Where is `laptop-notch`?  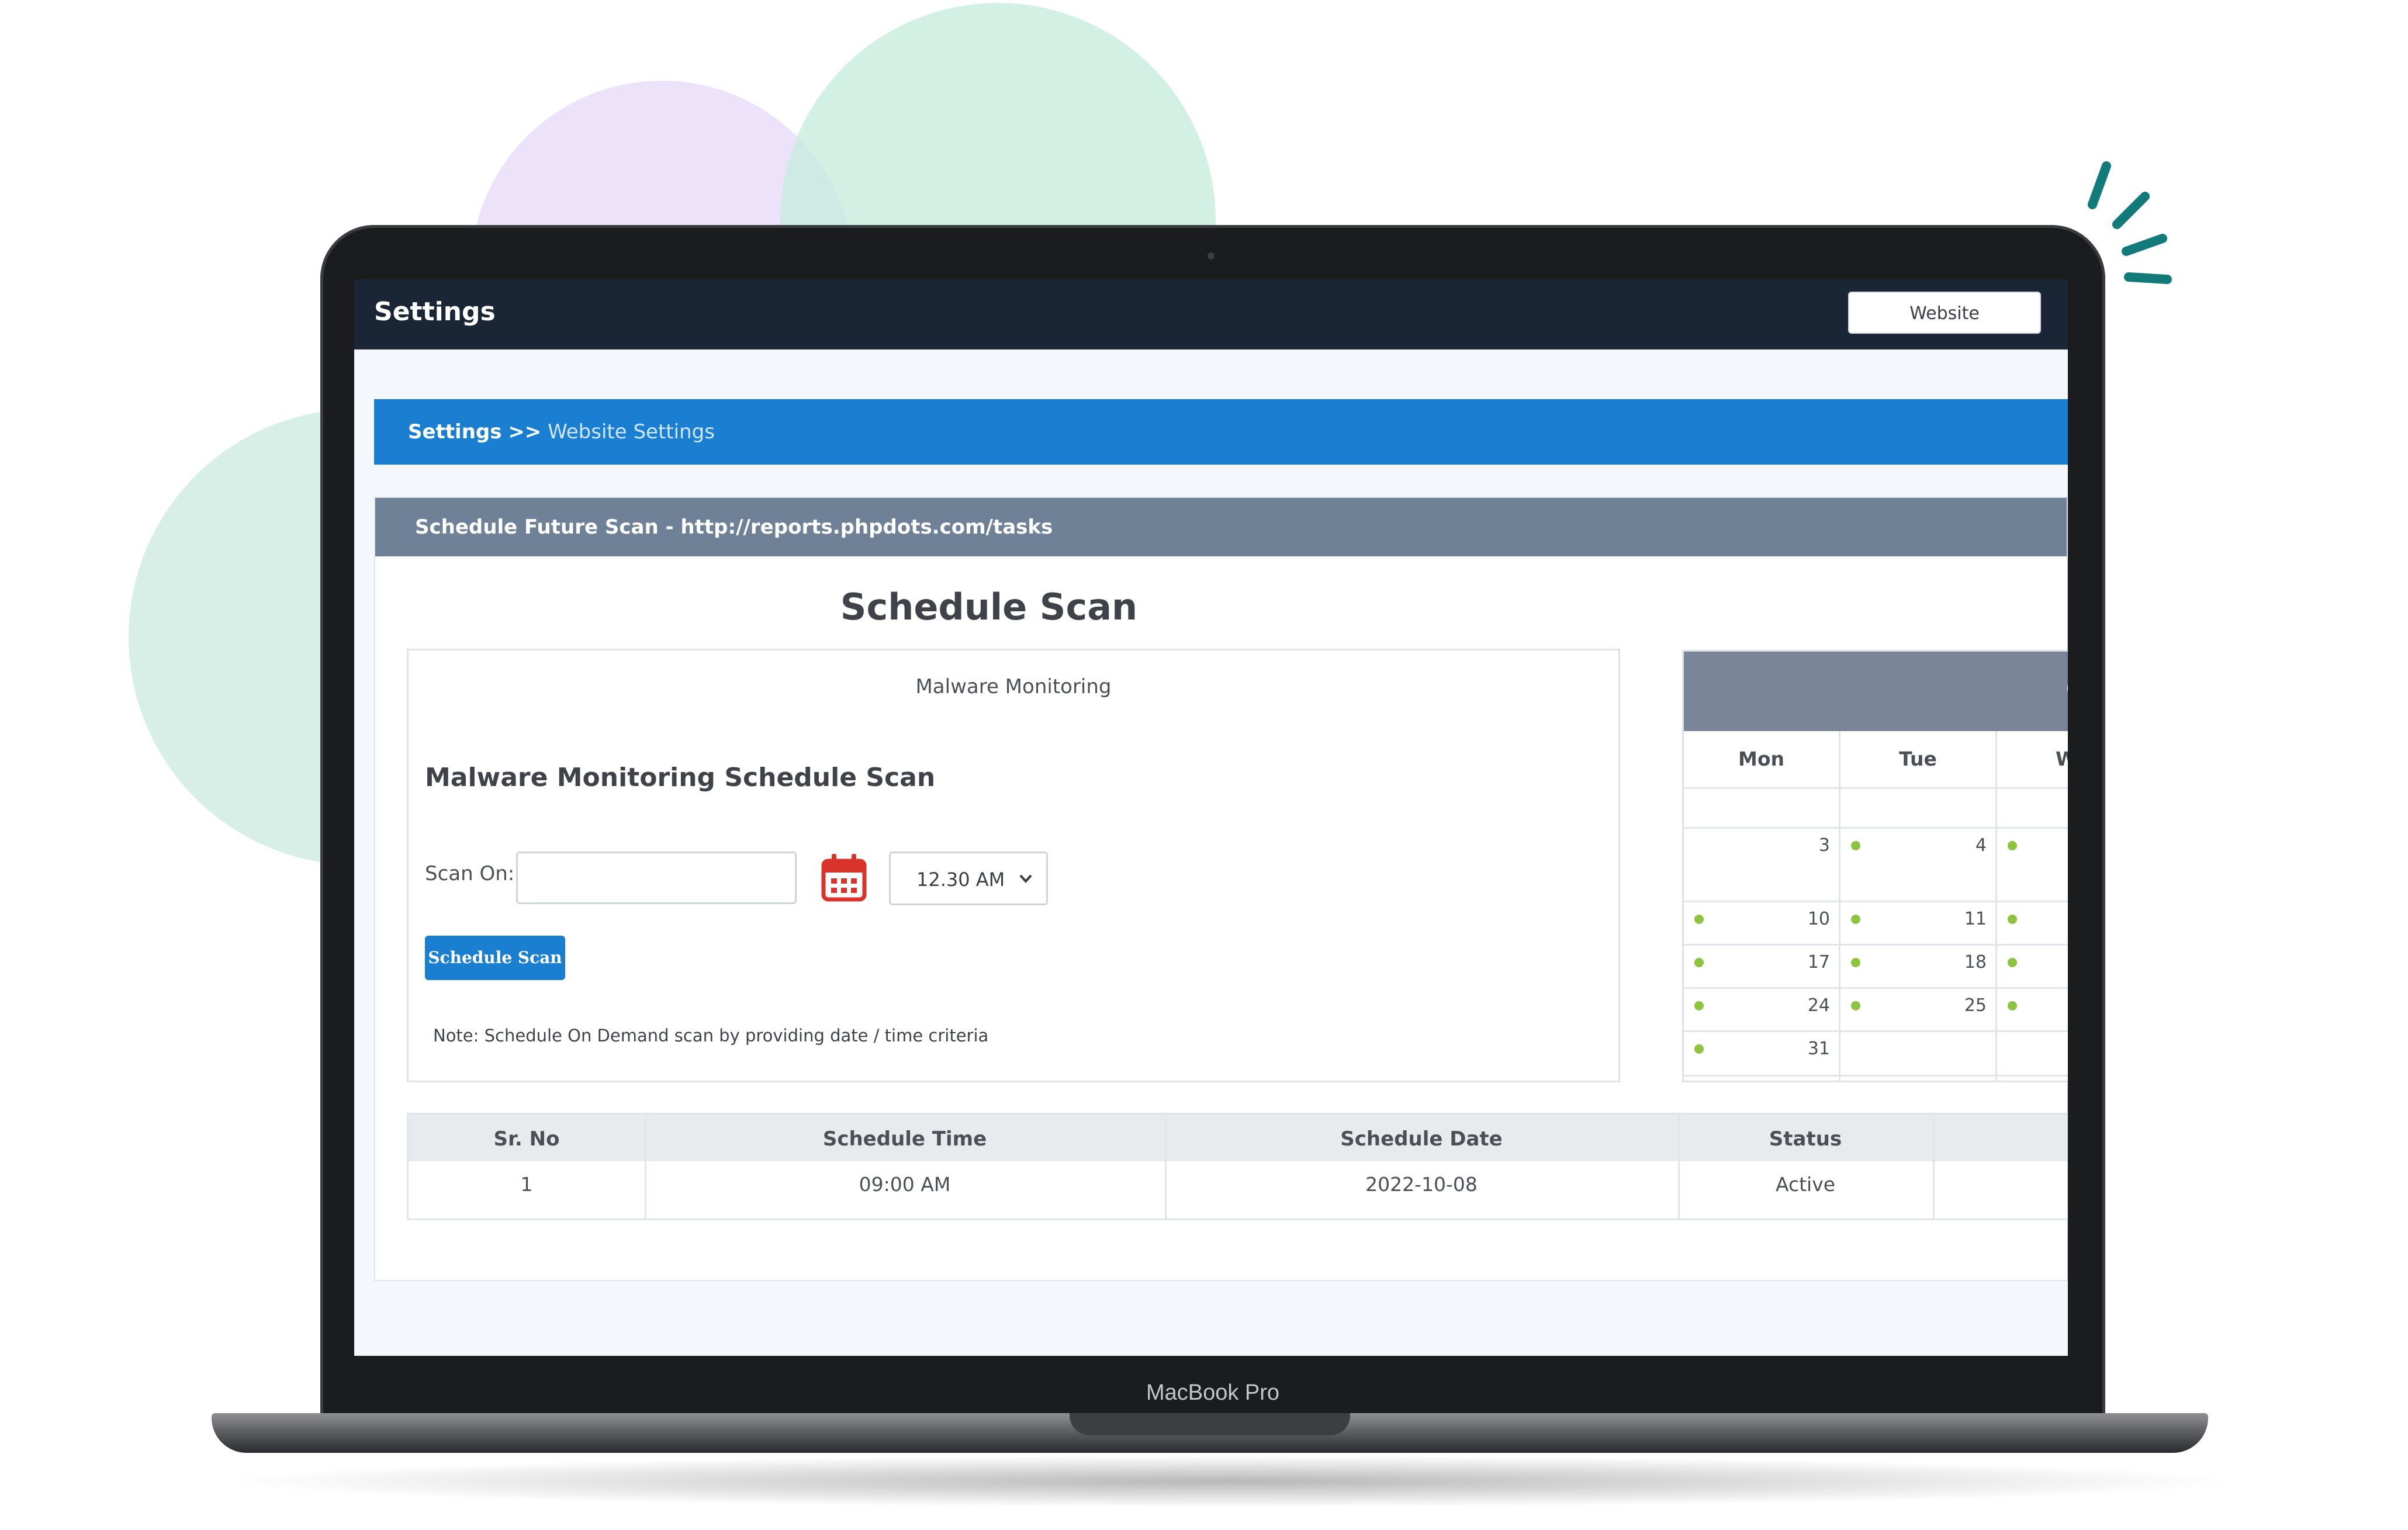
laptop-notch is located at coordinates (1210, 1424).